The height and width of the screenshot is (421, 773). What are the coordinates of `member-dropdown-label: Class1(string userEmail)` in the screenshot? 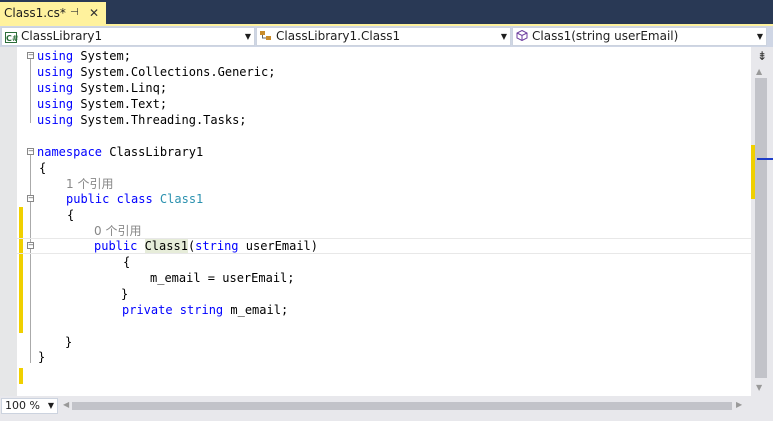 It's located at (605, 36).